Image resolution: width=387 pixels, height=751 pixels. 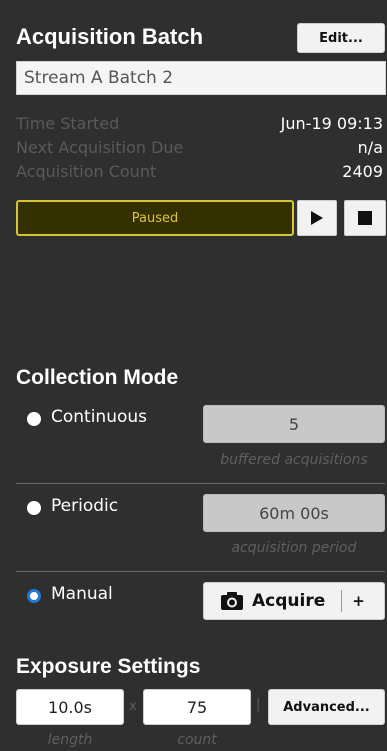 I want to click on next-acquisition-label: Next Acquisition Due, so click(x=100, y=147).